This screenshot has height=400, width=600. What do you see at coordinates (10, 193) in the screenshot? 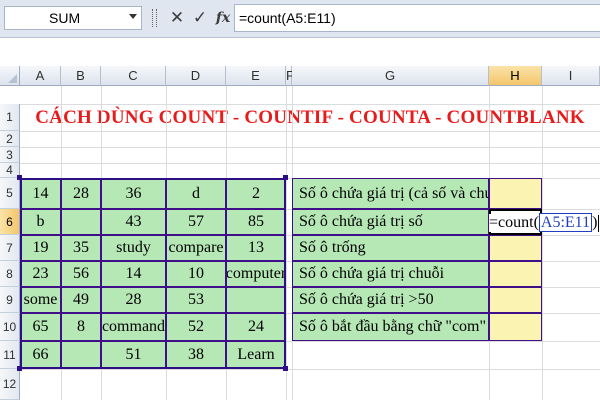
I see `row-header-5: 5` at bounding box center [10, 193].